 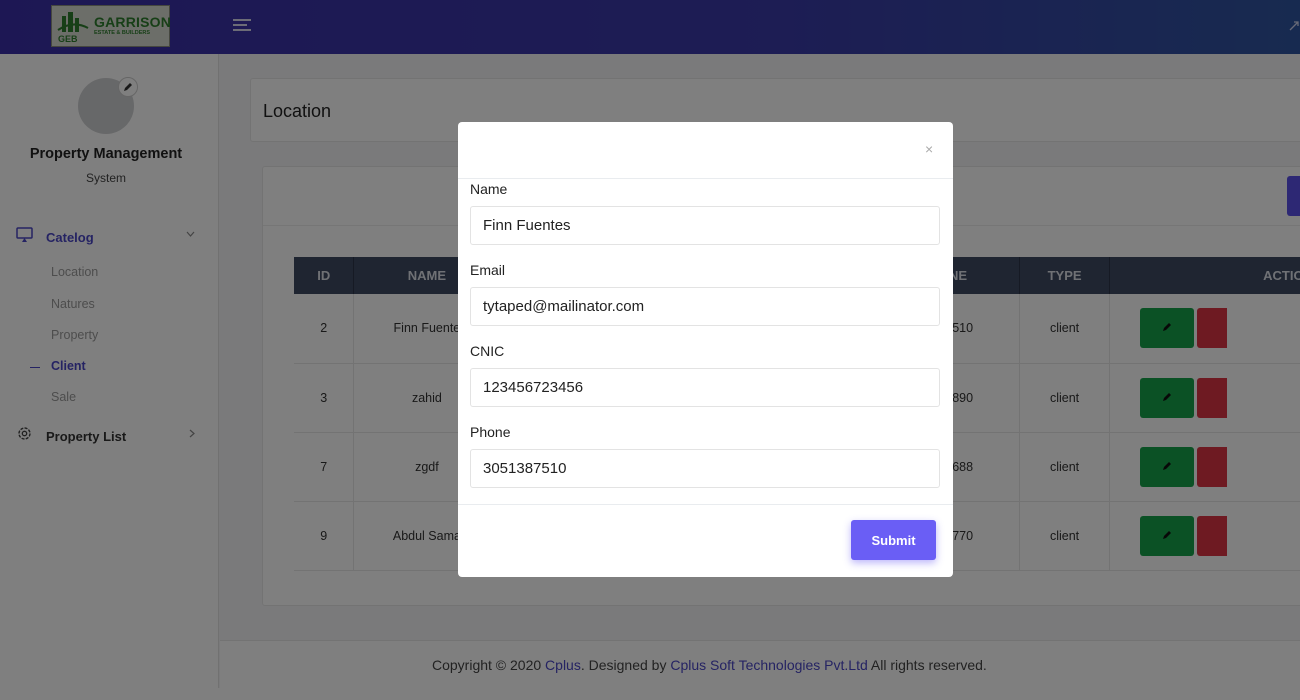 I want to click on cnic-label: CNIC, so click(x=487, y=351).